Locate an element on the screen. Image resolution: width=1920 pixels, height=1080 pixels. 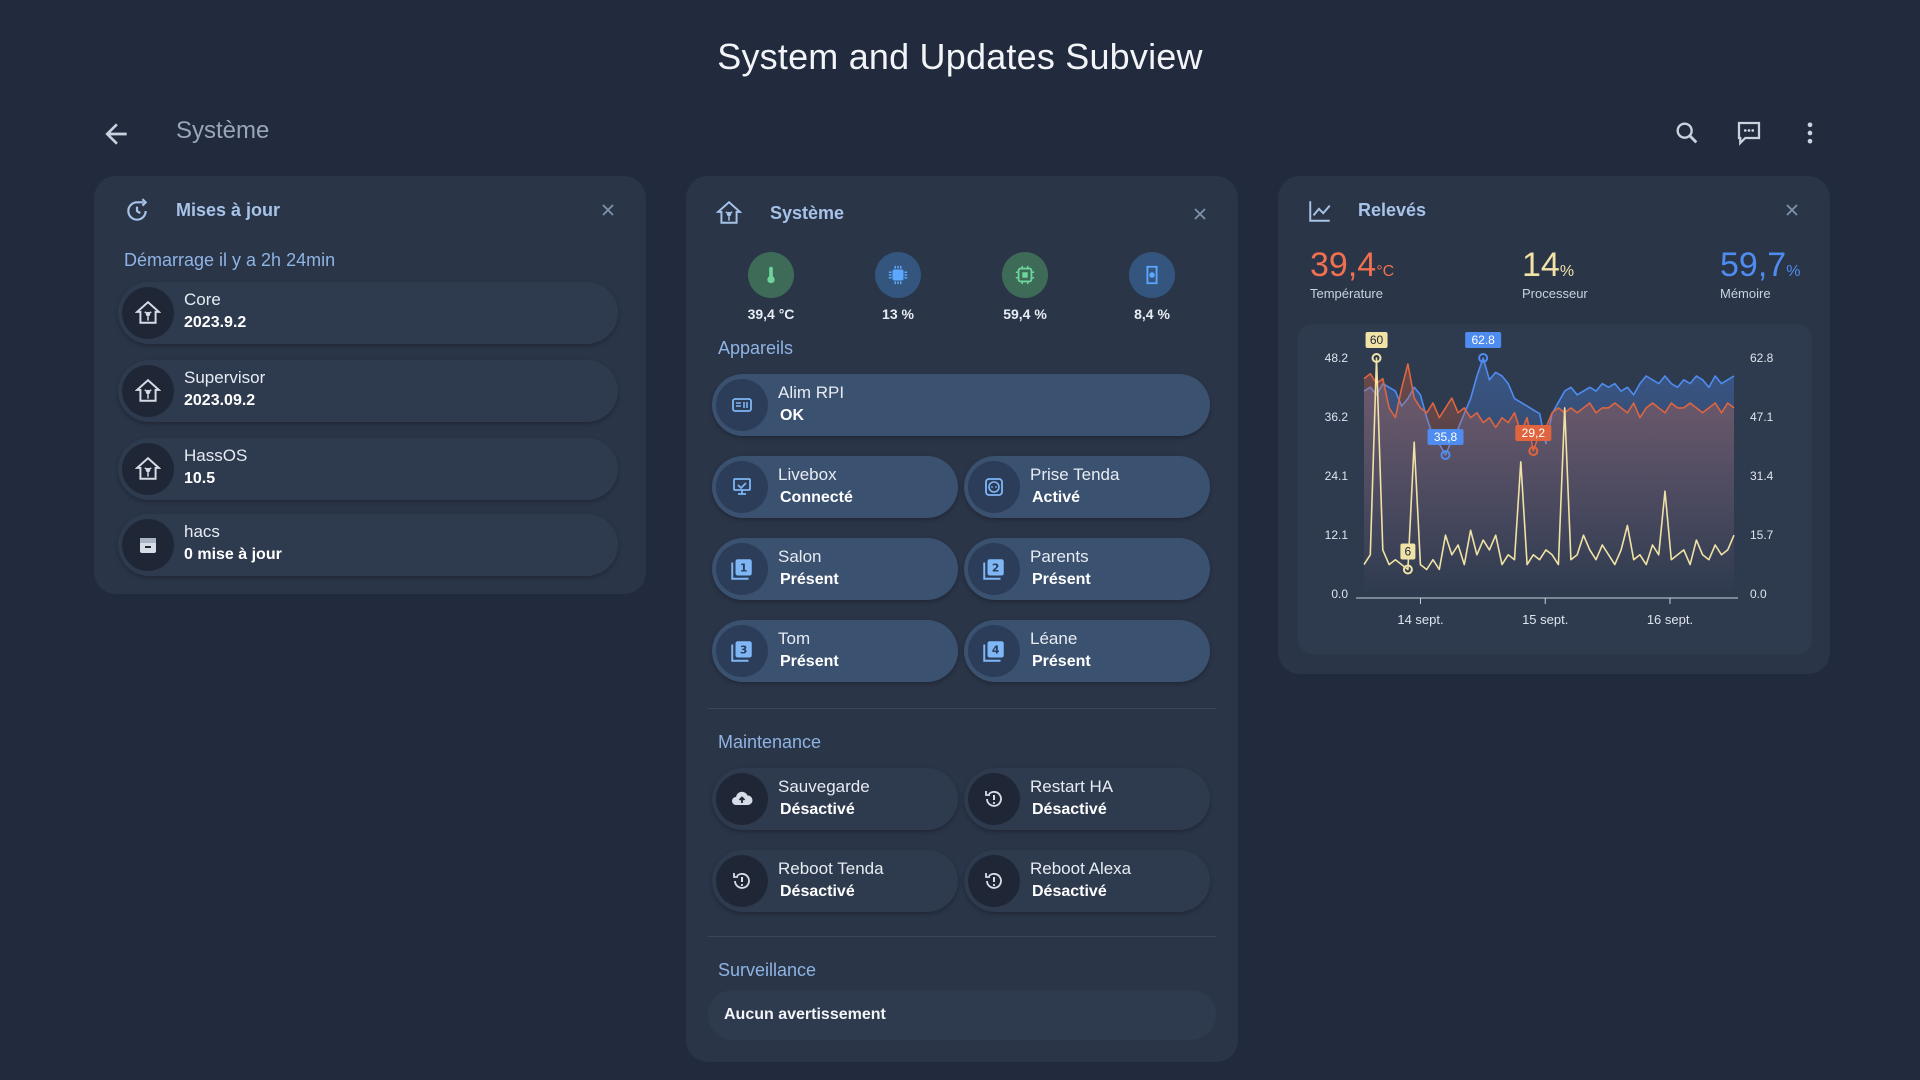
reading-label: Mémoire is located at coordinates (1745, 293).